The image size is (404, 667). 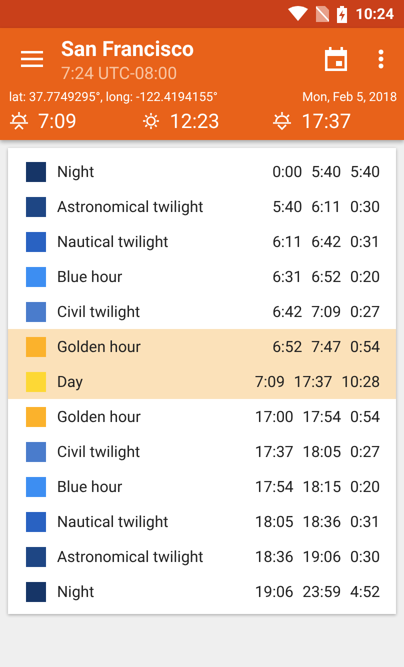 I want to click on period-row: Astronomical twilight 18:36 19:06 0:30, so click(x=202, y=556).